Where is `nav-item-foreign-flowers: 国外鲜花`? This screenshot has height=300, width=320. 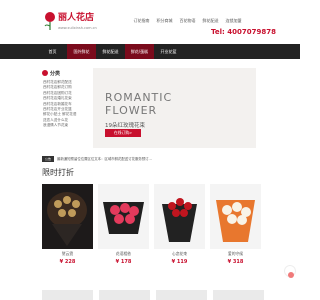 nav-item-foreign-flowers: 国外鲜花 is located at coordinates (81, 51).